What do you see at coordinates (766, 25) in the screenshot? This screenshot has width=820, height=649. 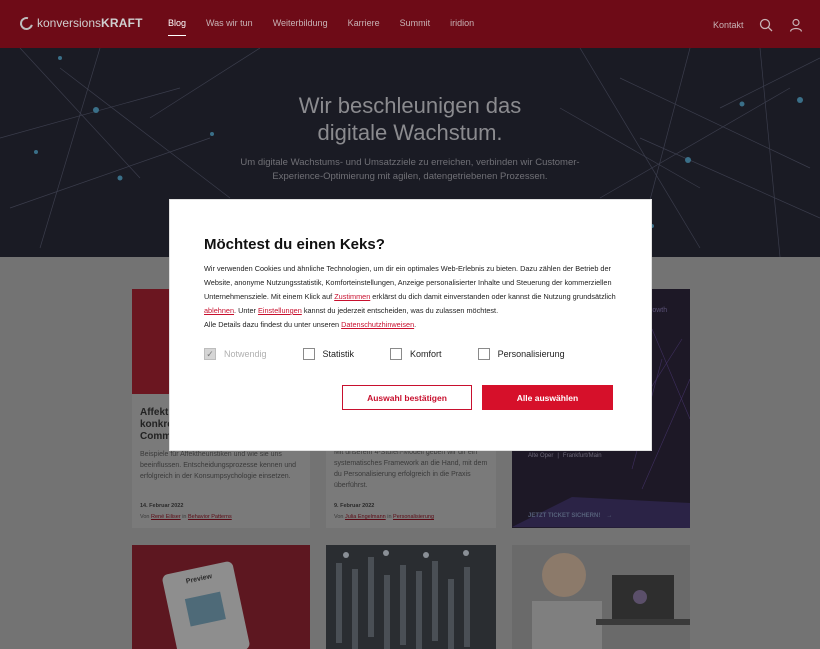 I see `search-icon` at bounding box center [766, 25].